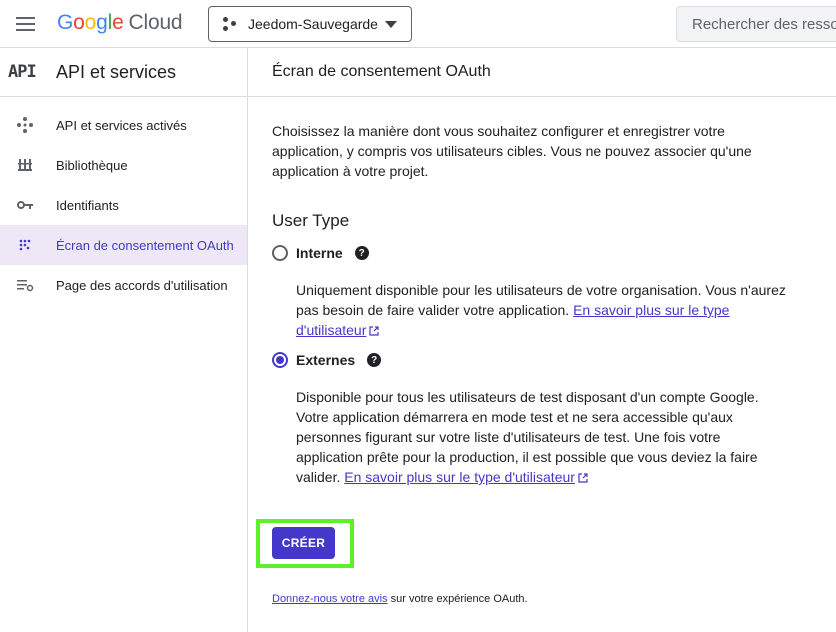 The image size is (836, 632). Describe the element at coordinates (313, 24) in the screenshot. I see `project-name: Jeedom-Sauvegarde` at that location.